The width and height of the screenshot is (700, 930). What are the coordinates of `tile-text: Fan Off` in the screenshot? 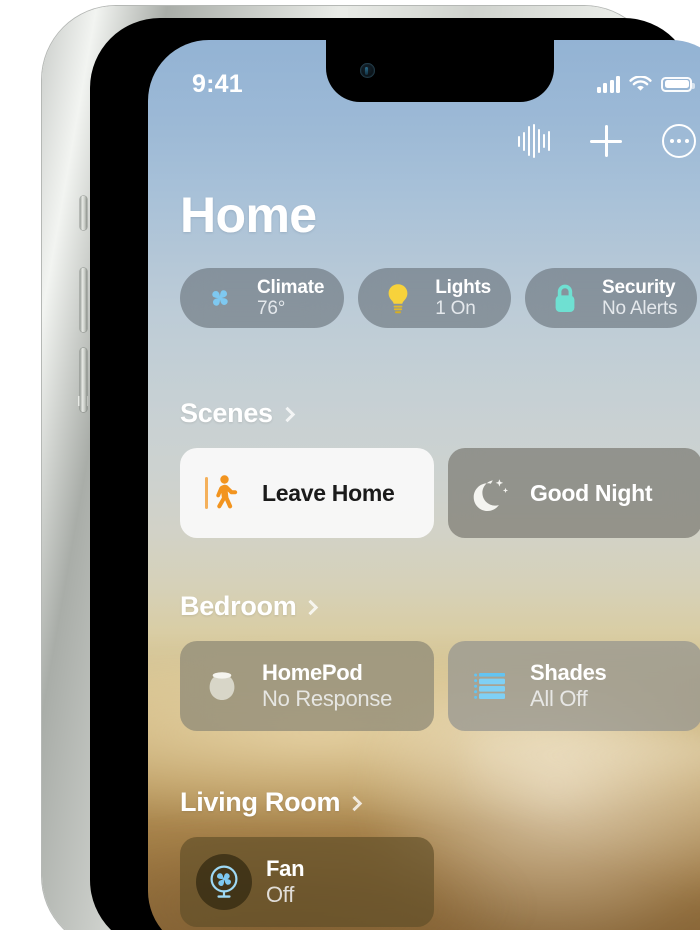 It's located at (285, 881).